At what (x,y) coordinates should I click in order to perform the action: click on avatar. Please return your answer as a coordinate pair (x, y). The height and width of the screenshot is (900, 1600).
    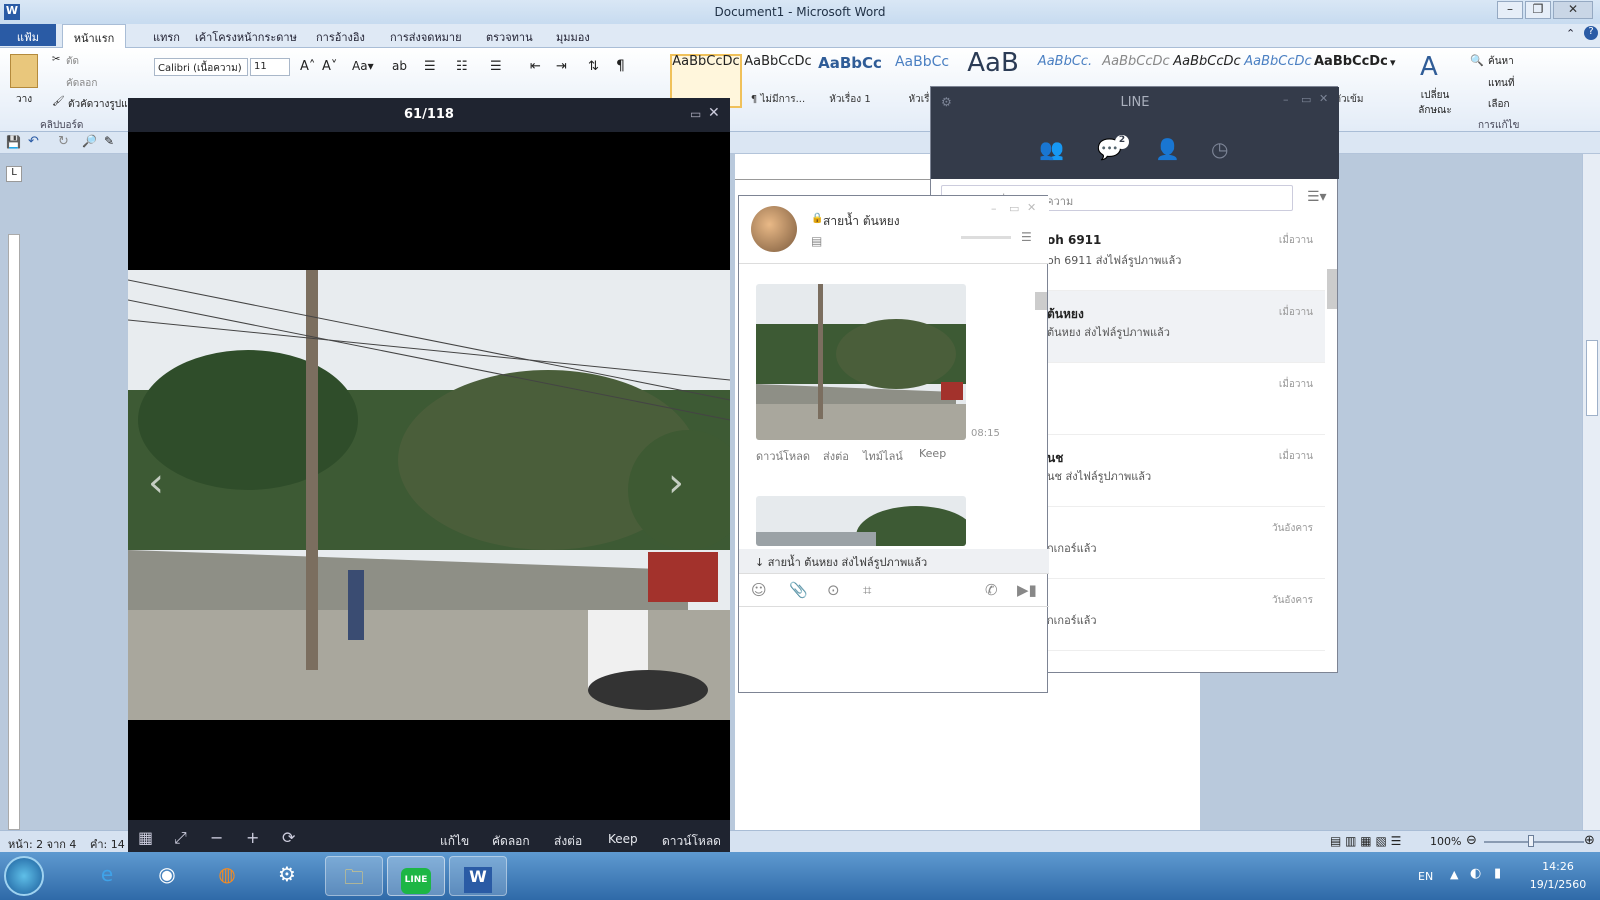
    Looking at the image, I should click on (774, 229).